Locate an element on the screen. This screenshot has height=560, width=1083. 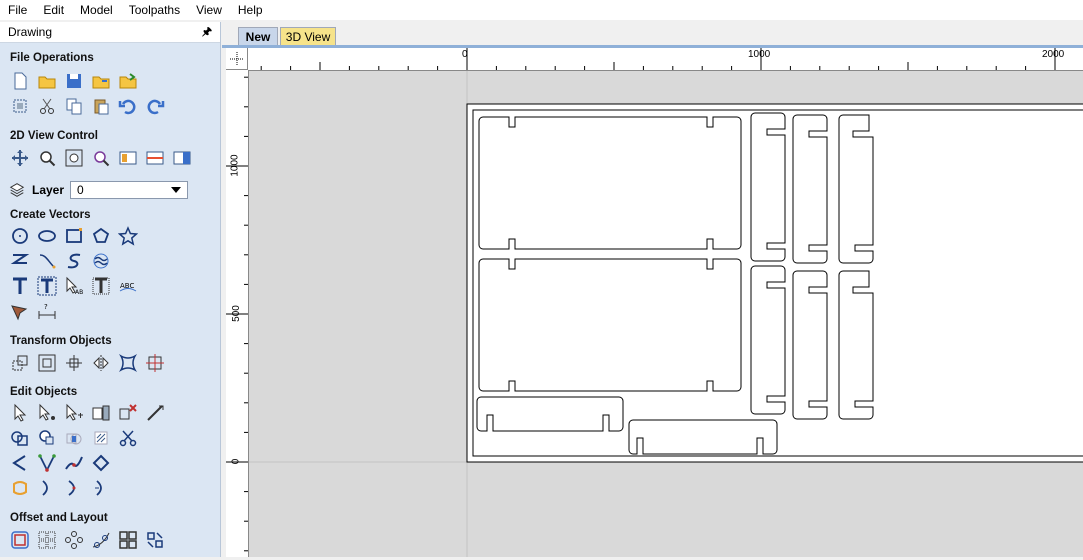
mirror-icon is located at coordinates (101, 363).